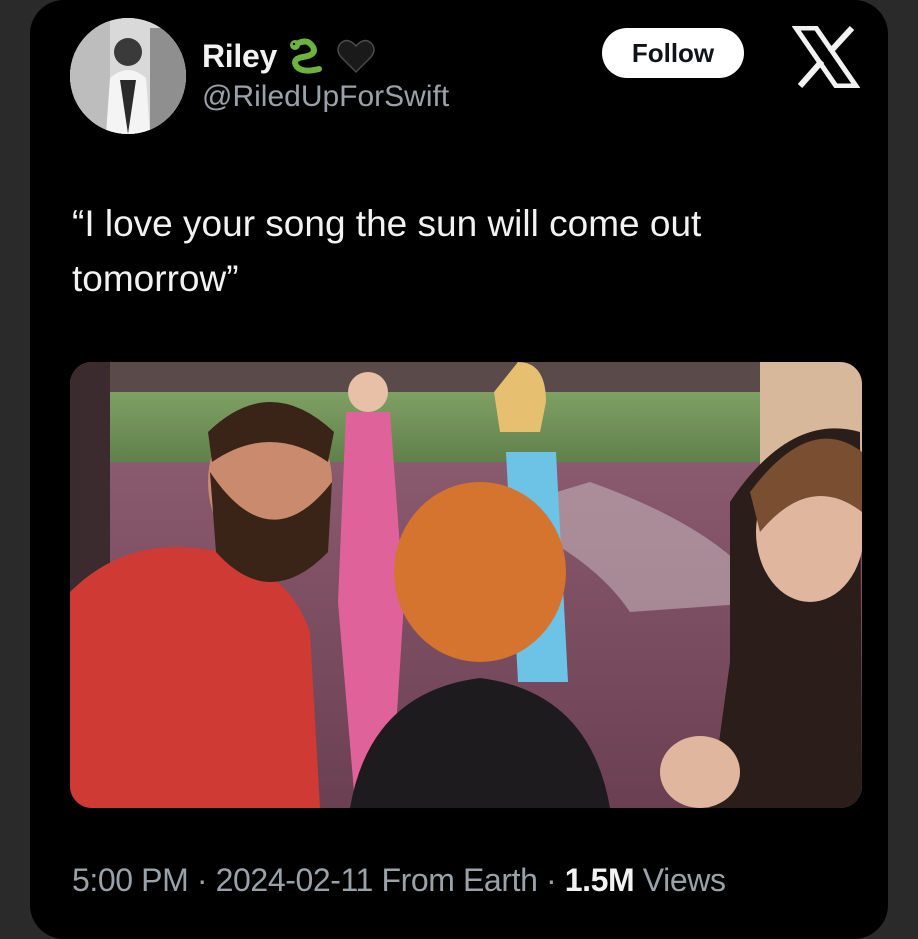 The height and width of the screenshot is (939, 918). What do you see at coordinates (239, 56) in the screenshot?
I see `display-name: Riley` at bounding box center [239, 56].